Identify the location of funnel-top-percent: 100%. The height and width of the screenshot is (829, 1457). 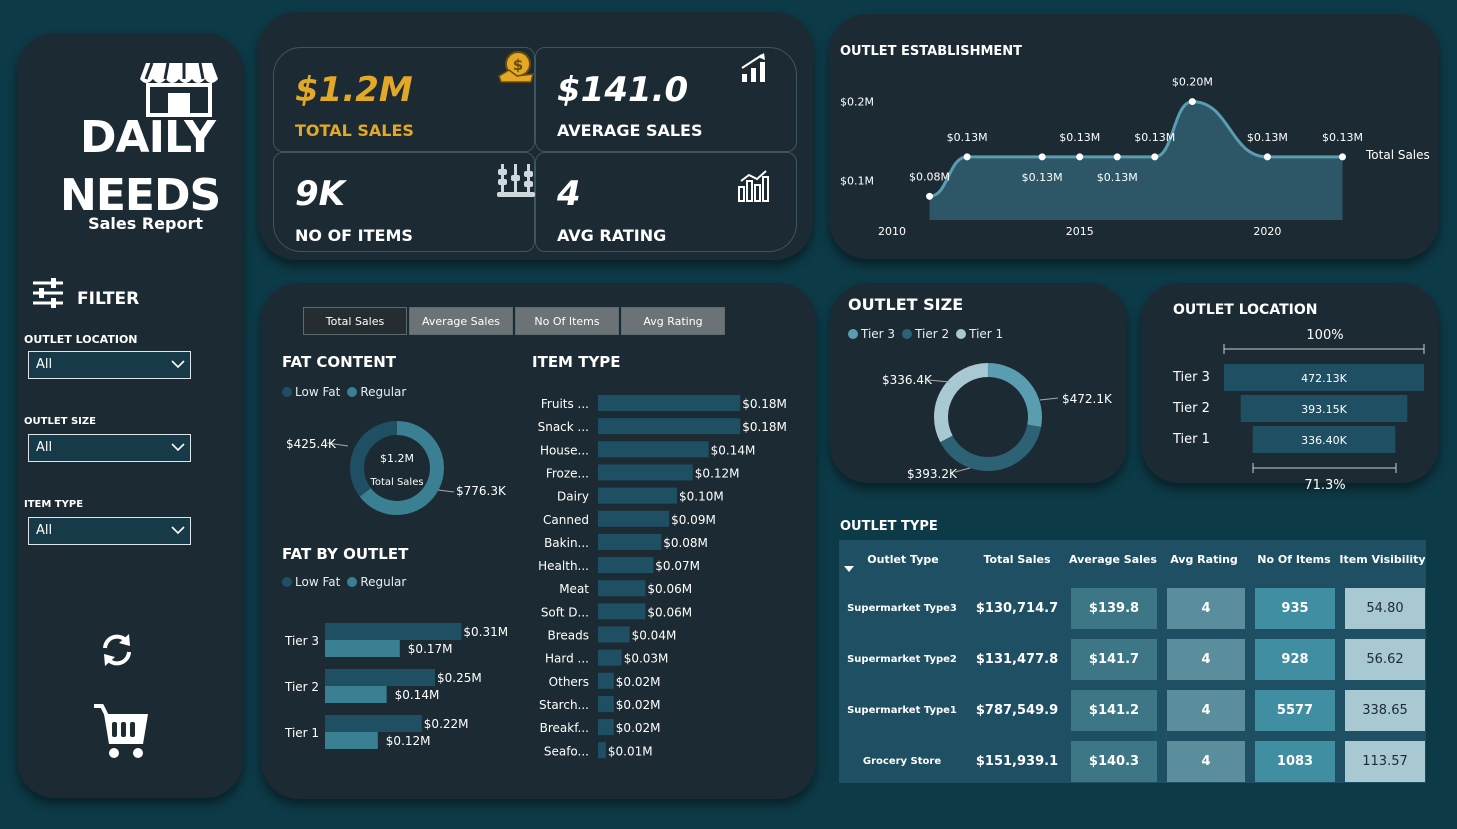
(1324, 335).